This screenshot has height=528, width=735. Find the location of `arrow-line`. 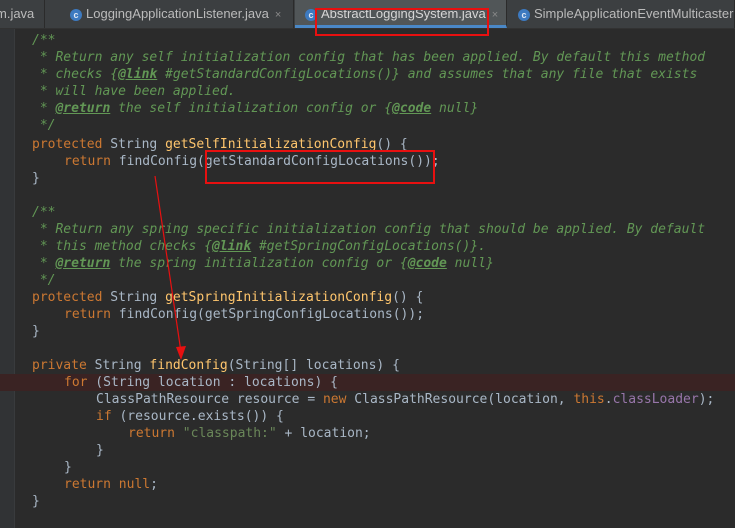

arrow-line is located at coordinates (168, 264).